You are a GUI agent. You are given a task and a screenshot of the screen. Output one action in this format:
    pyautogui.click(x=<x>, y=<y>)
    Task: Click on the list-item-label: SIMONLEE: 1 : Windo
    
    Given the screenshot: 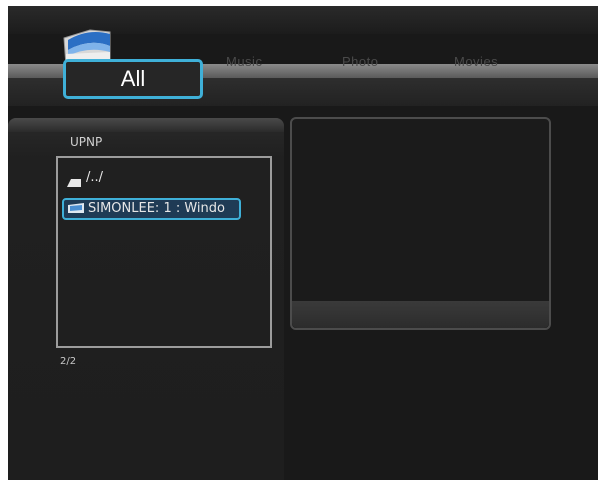 What is the action you would take?
    pyautogui.click(x=156, y=208)
    